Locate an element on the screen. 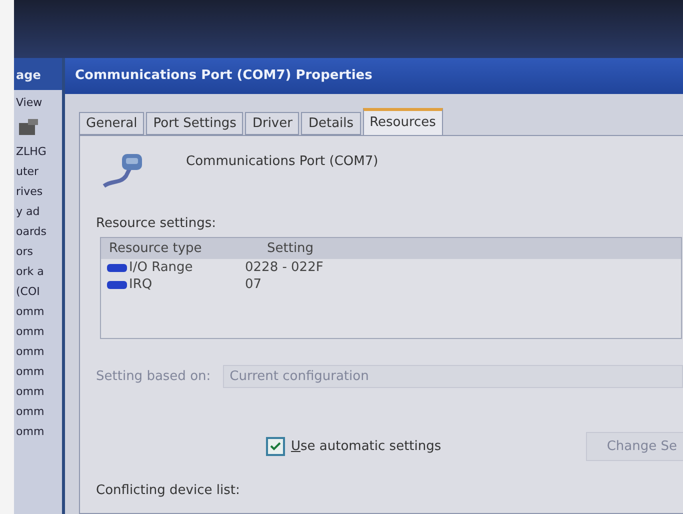 The width and height of the screenshot is (683, 514). checkbox is located at coordinates (275, 446).